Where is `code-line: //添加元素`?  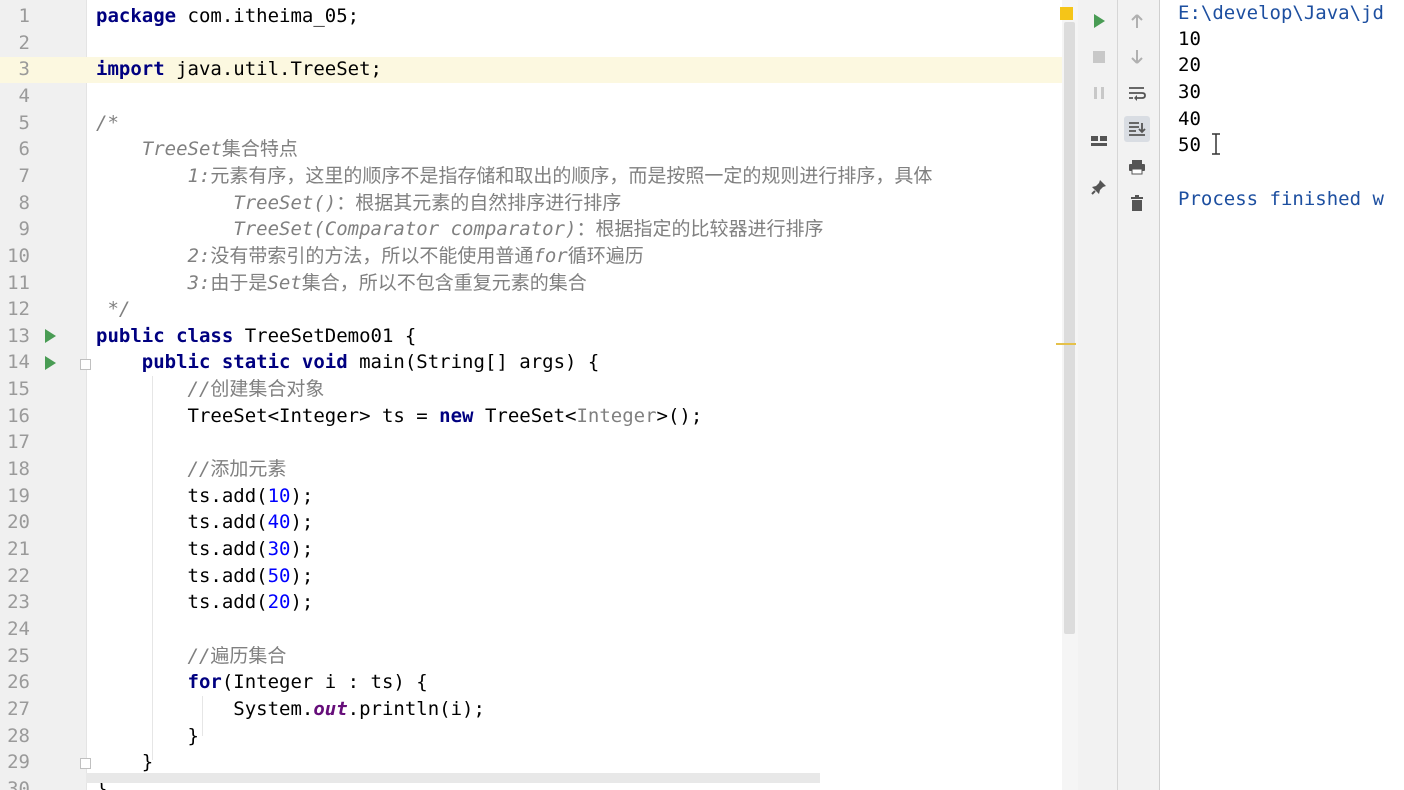 code-line: //添加元素 is located at coordinates (191, 469).